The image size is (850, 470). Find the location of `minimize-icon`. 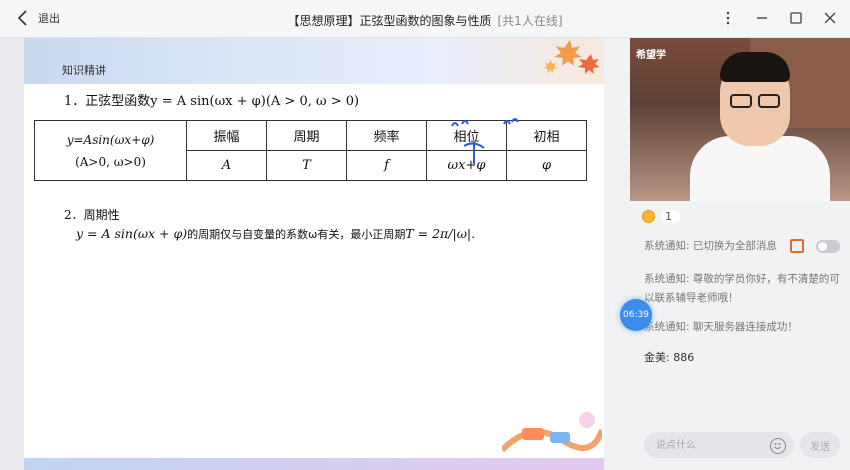

minimize-icon is located at coordinates (762, 18).